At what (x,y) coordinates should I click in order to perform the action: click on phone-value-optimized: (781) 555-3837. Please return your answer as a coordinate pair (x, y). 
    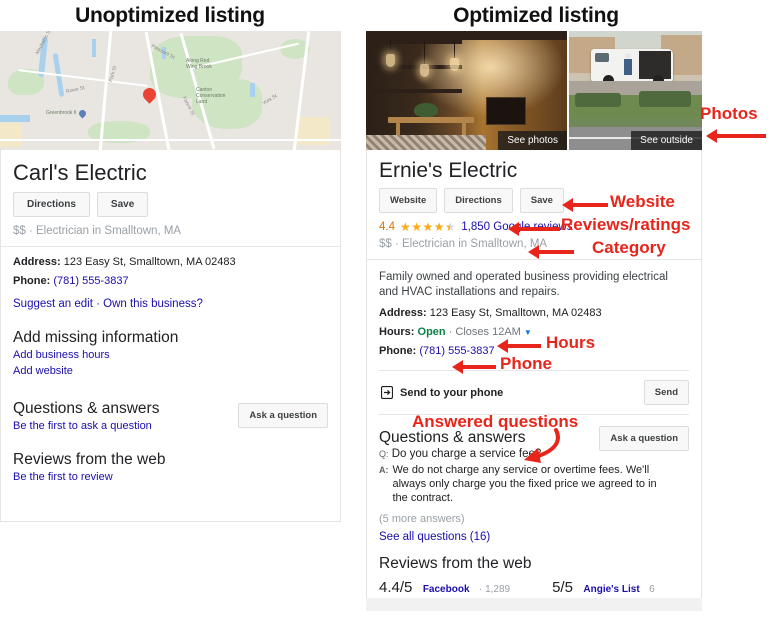
    Looking at the image, I should click on (456, 351).